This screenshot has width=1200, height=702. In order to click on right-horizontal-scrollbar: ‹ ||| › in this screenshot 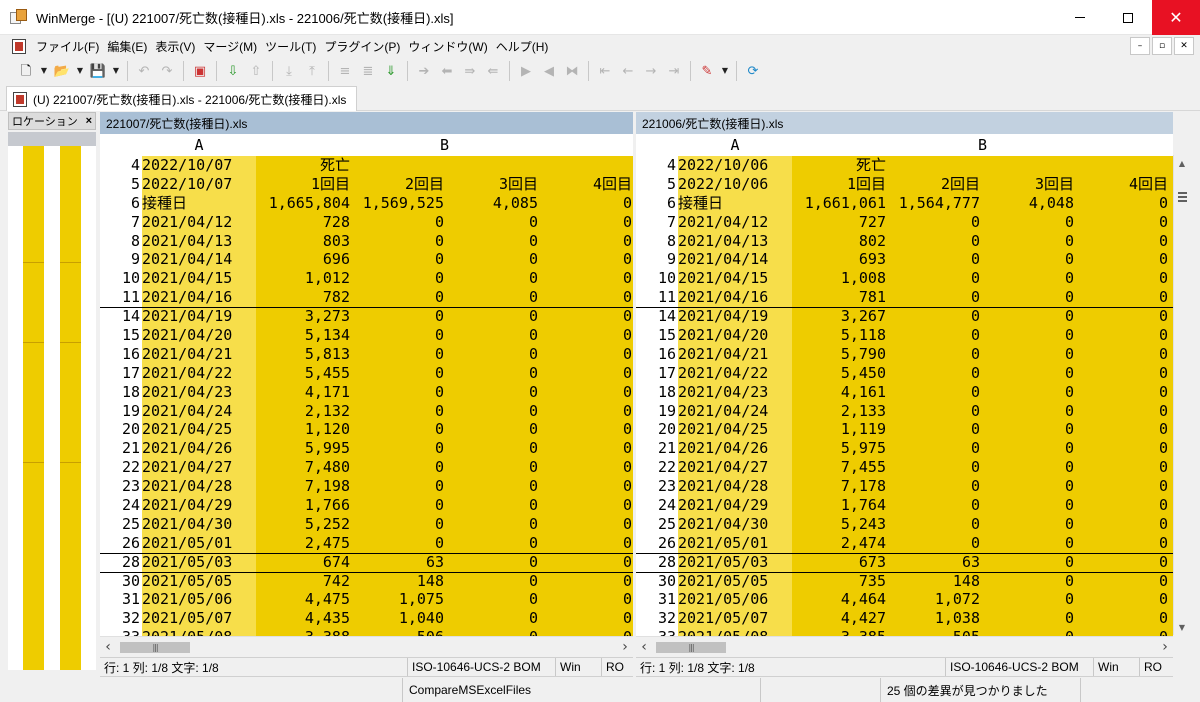, I will do `click(904, 646)`.